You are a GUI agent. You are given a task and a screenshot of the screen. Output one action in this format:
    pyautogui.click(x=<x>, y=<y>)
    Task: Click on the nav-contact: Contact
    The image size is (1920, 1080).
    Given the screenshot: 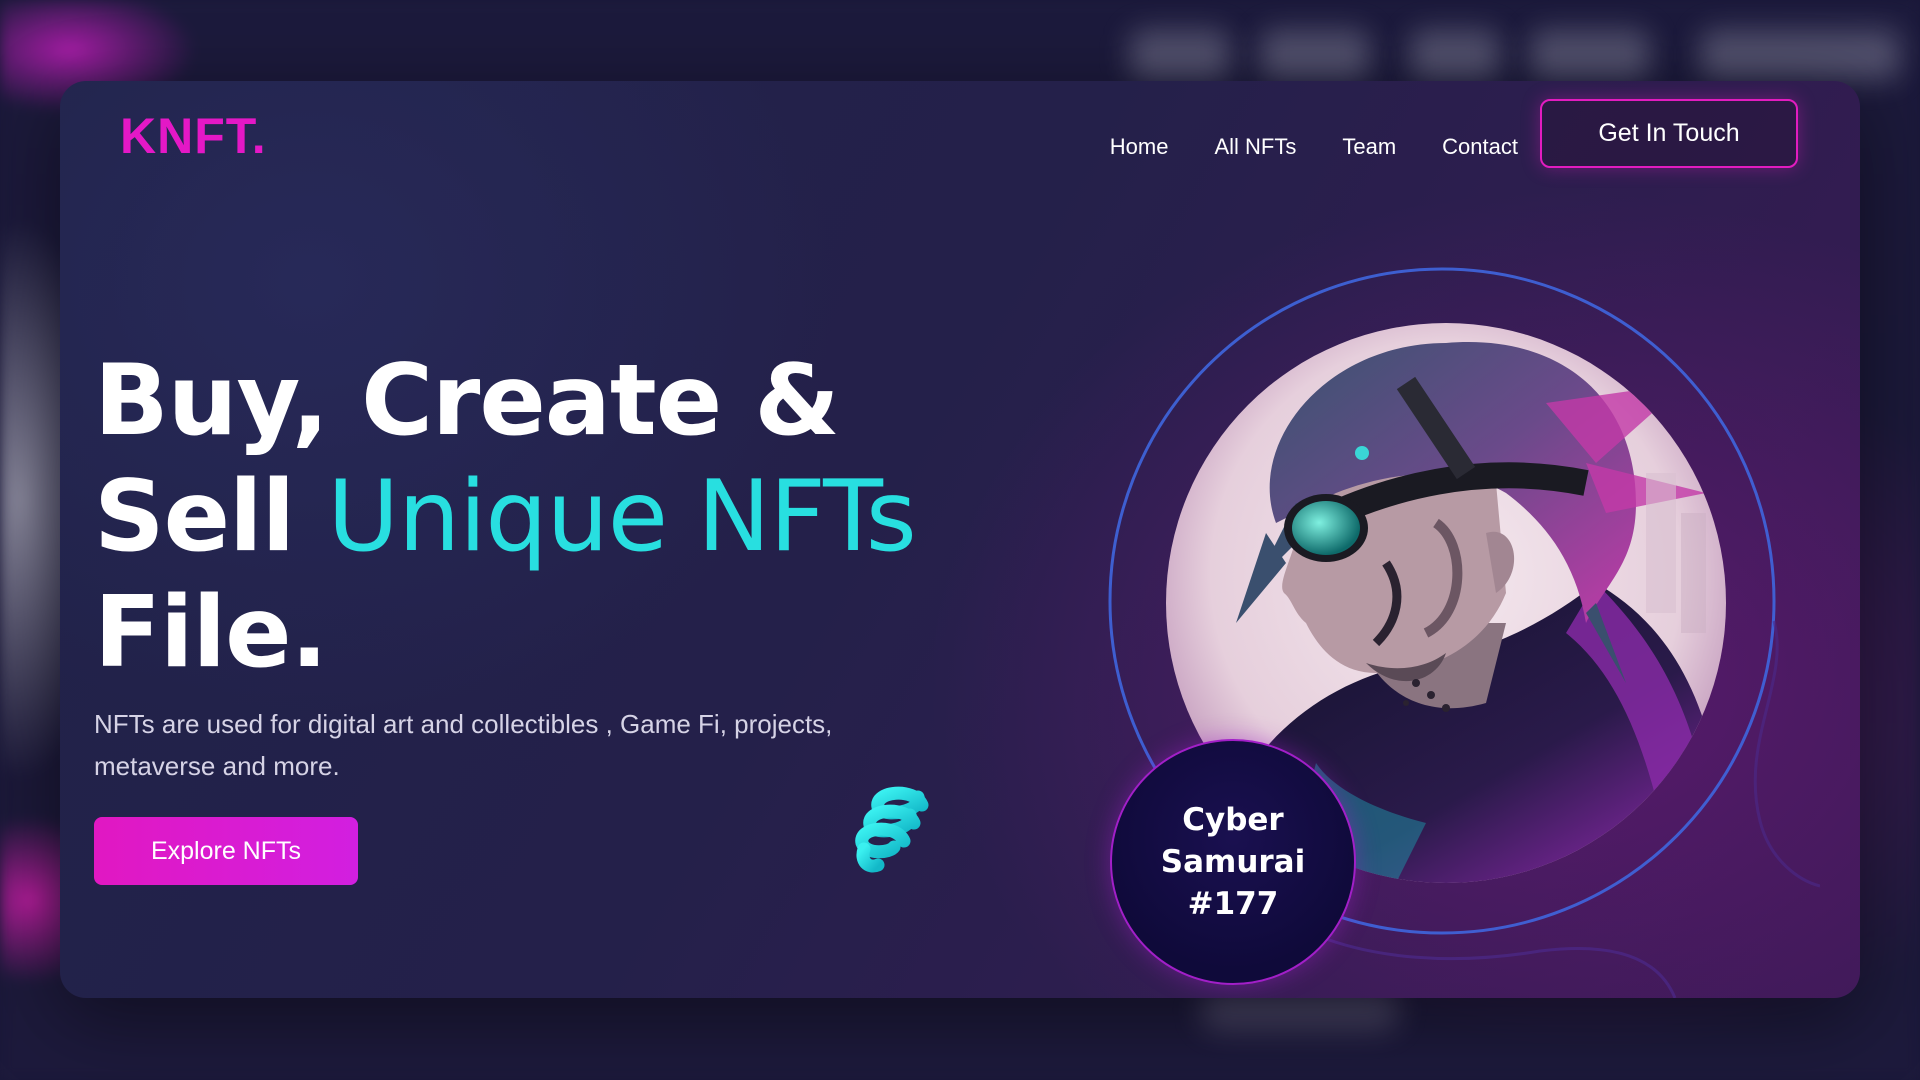 What is the action you would take?
    pyautogui.click(x=1480, y=147)
    